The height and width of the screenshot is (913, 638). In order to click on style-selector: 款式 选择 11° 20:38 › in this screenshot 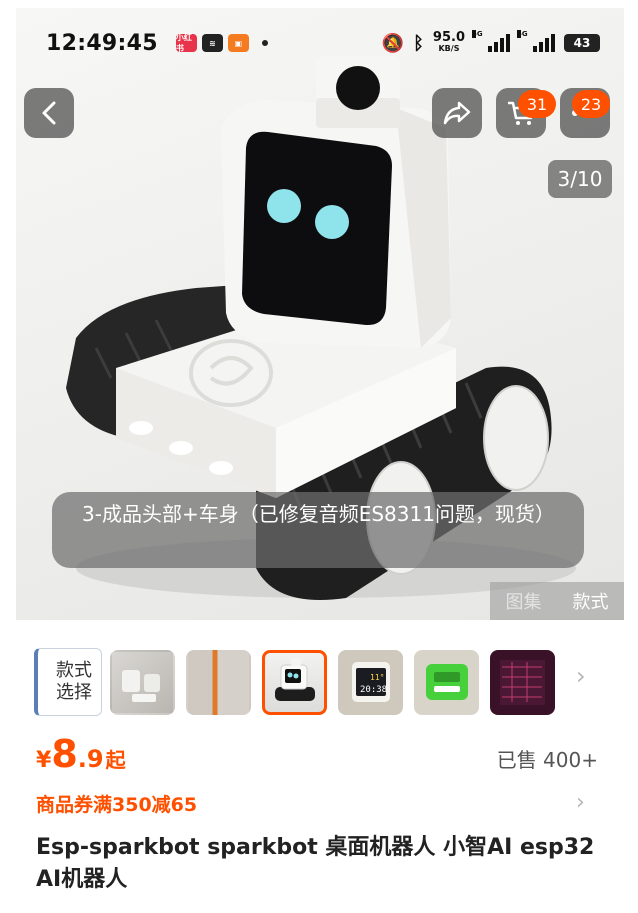, I will do `click(319, 682)`.